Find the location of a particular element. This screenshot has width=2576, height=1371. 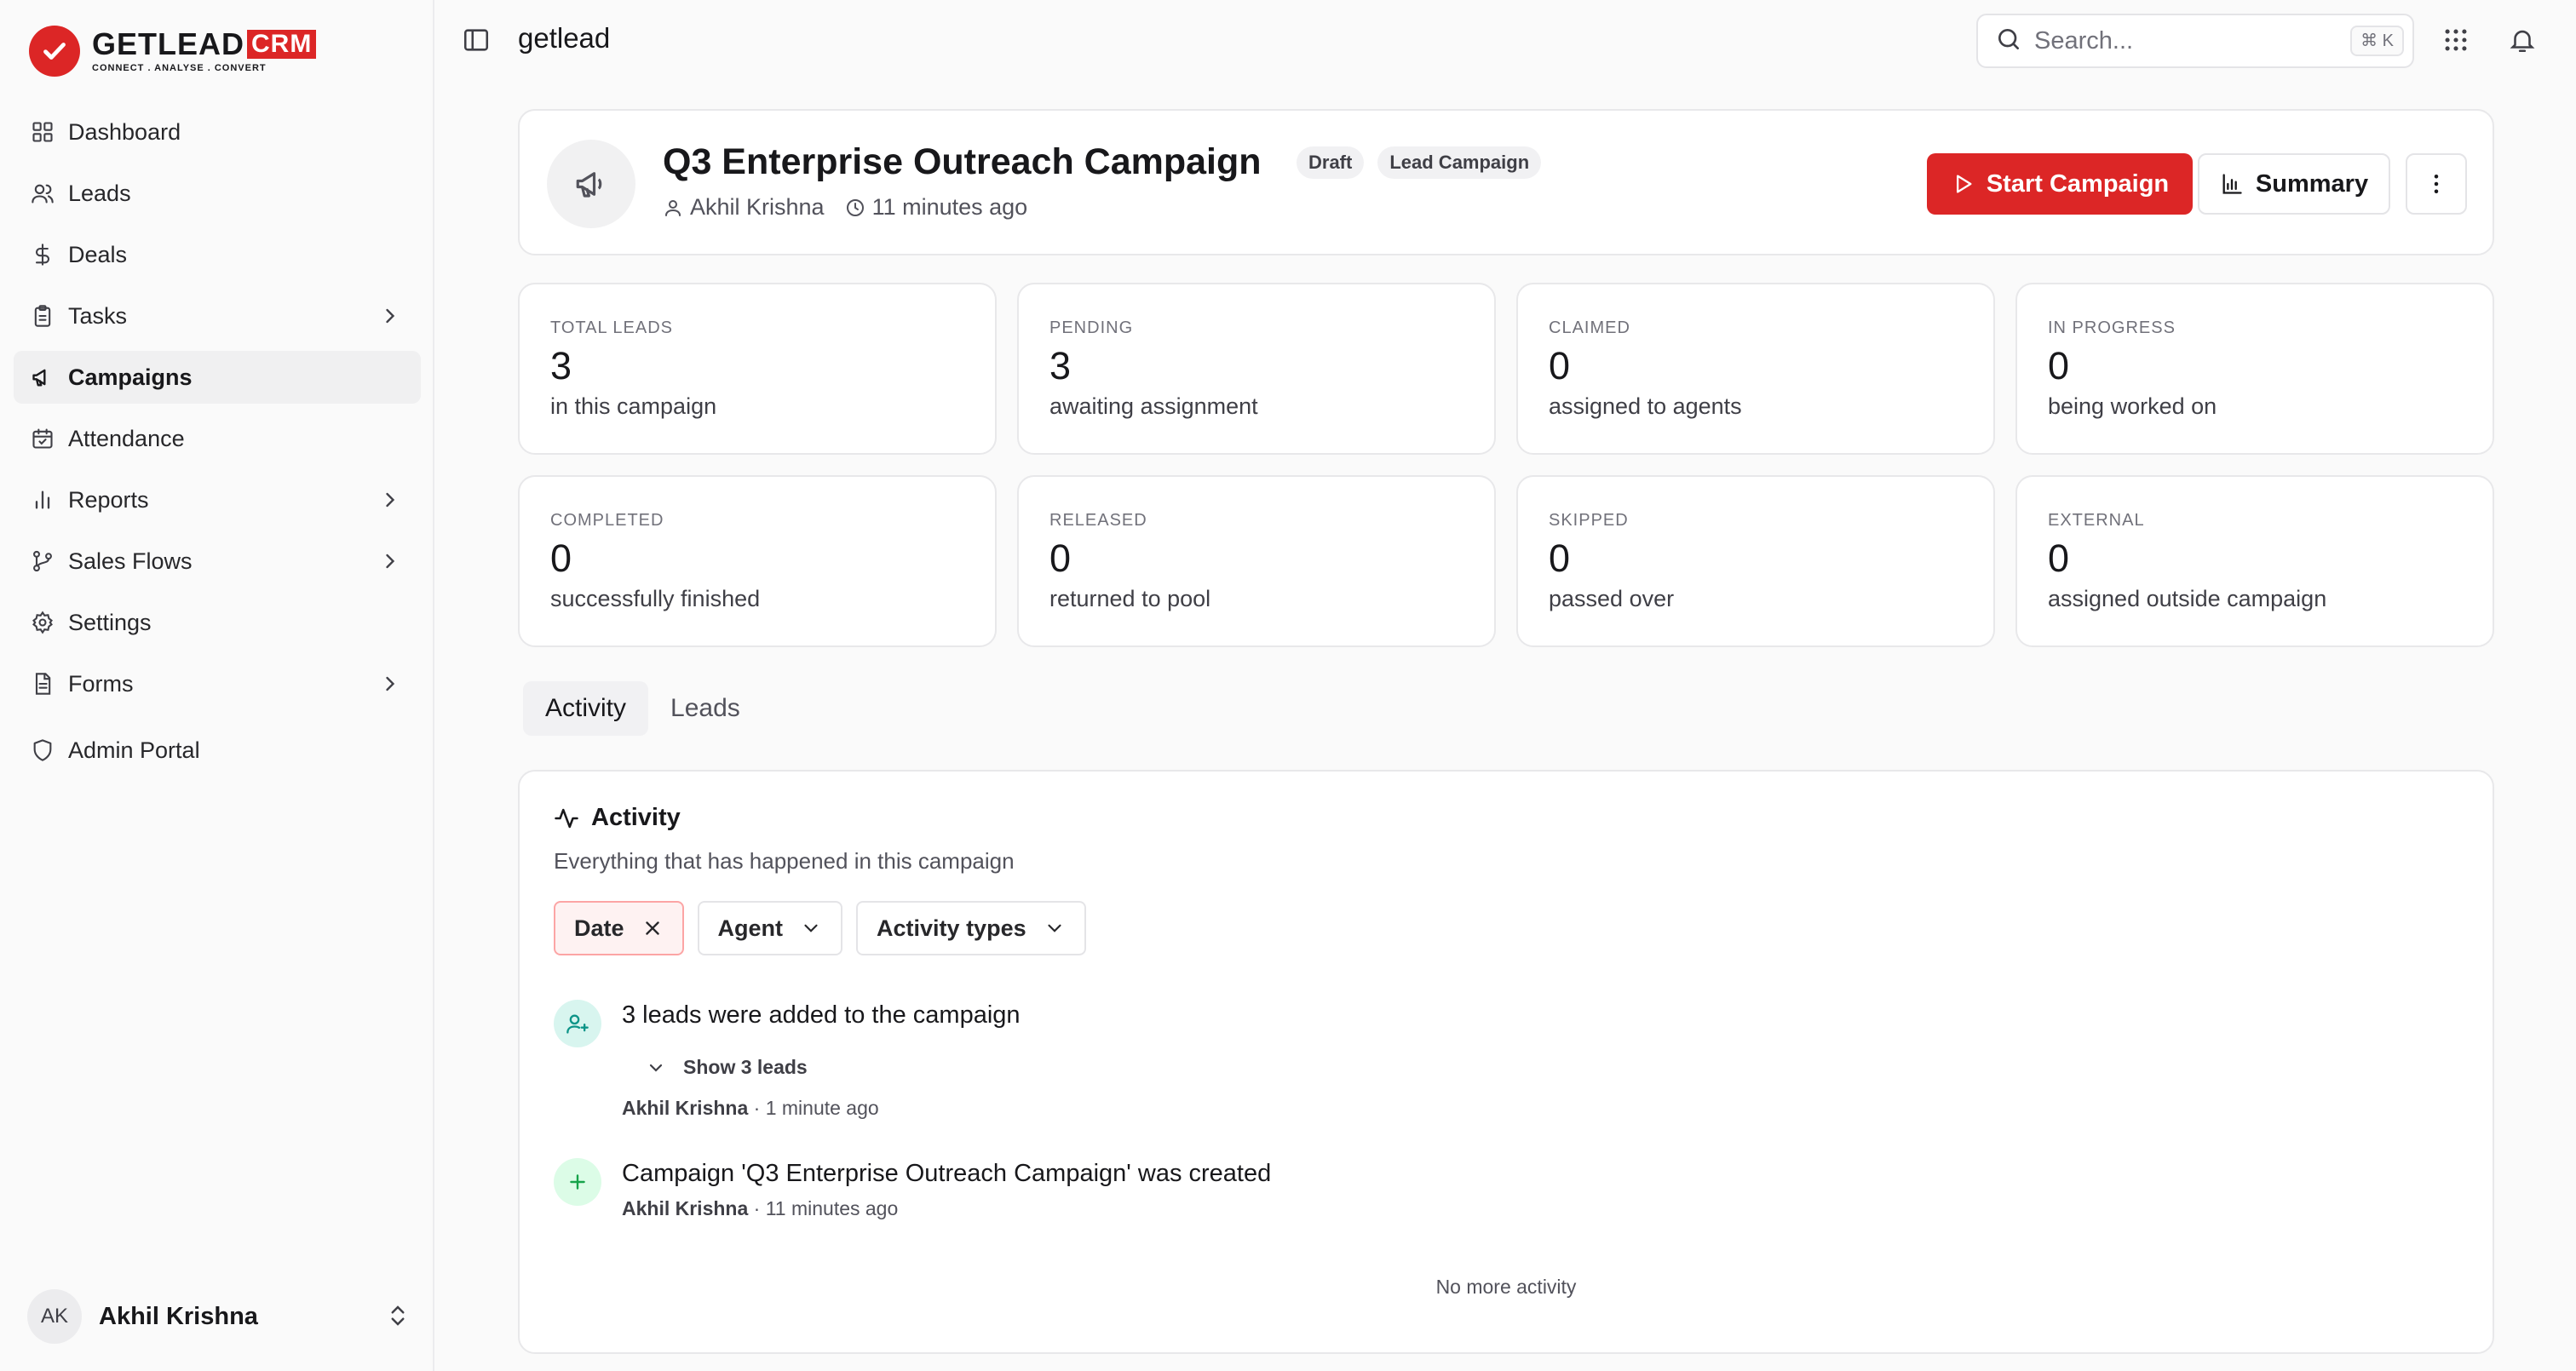

sidebar-item-forms: Forms is located at coordinates (217, 683).